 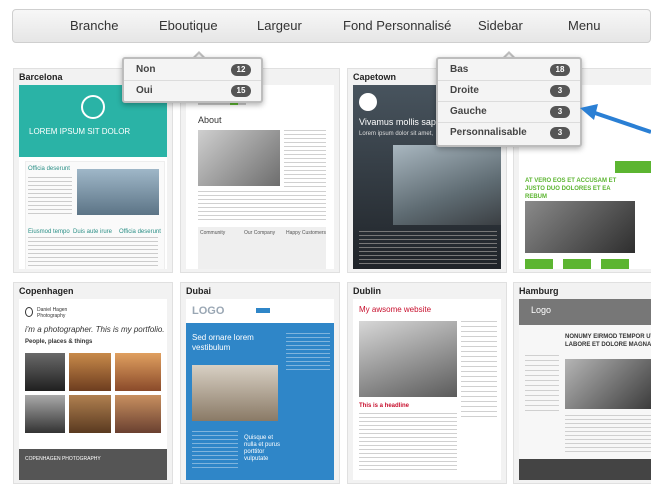 I want to click on theme-name: Capetown, so click(x=375, y=77).